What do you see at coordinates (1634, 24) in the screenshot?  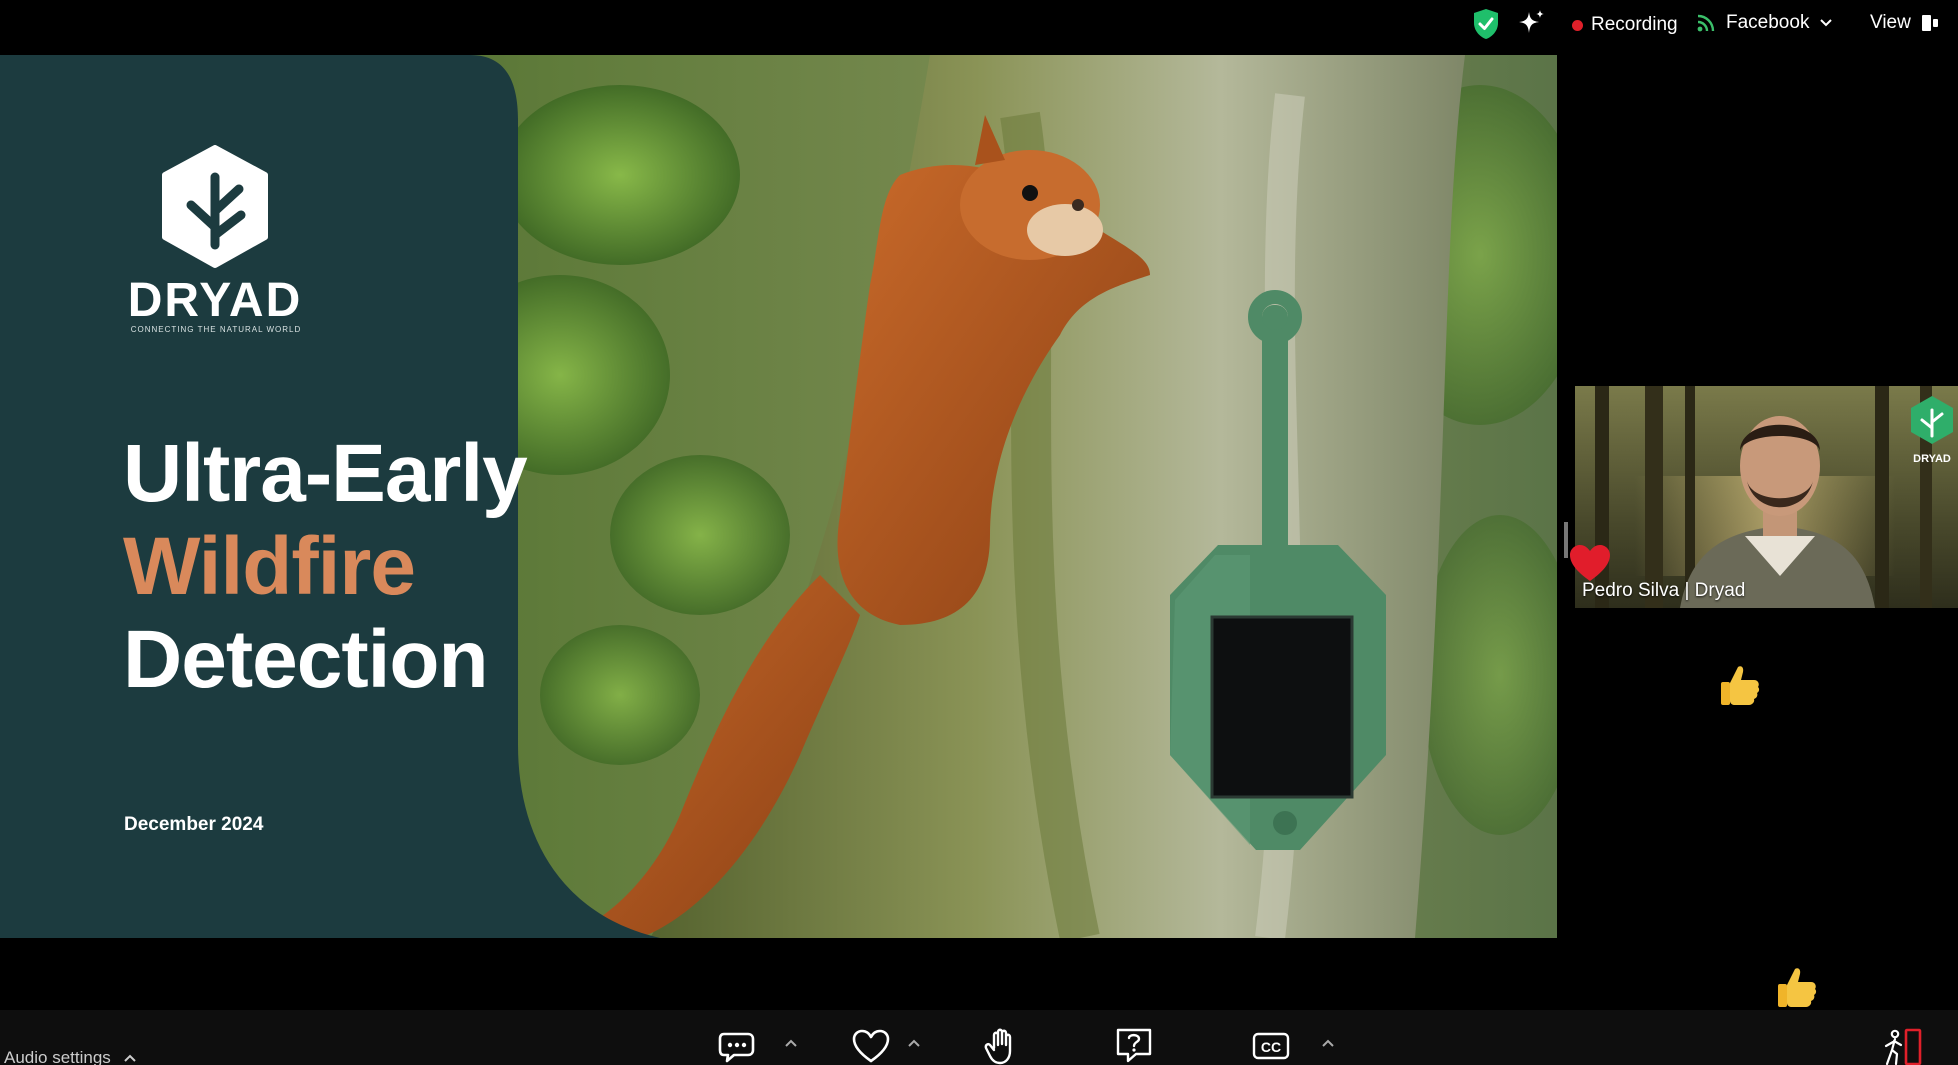 I see `recording-label: Recording` at bounding box center [1634, 24].